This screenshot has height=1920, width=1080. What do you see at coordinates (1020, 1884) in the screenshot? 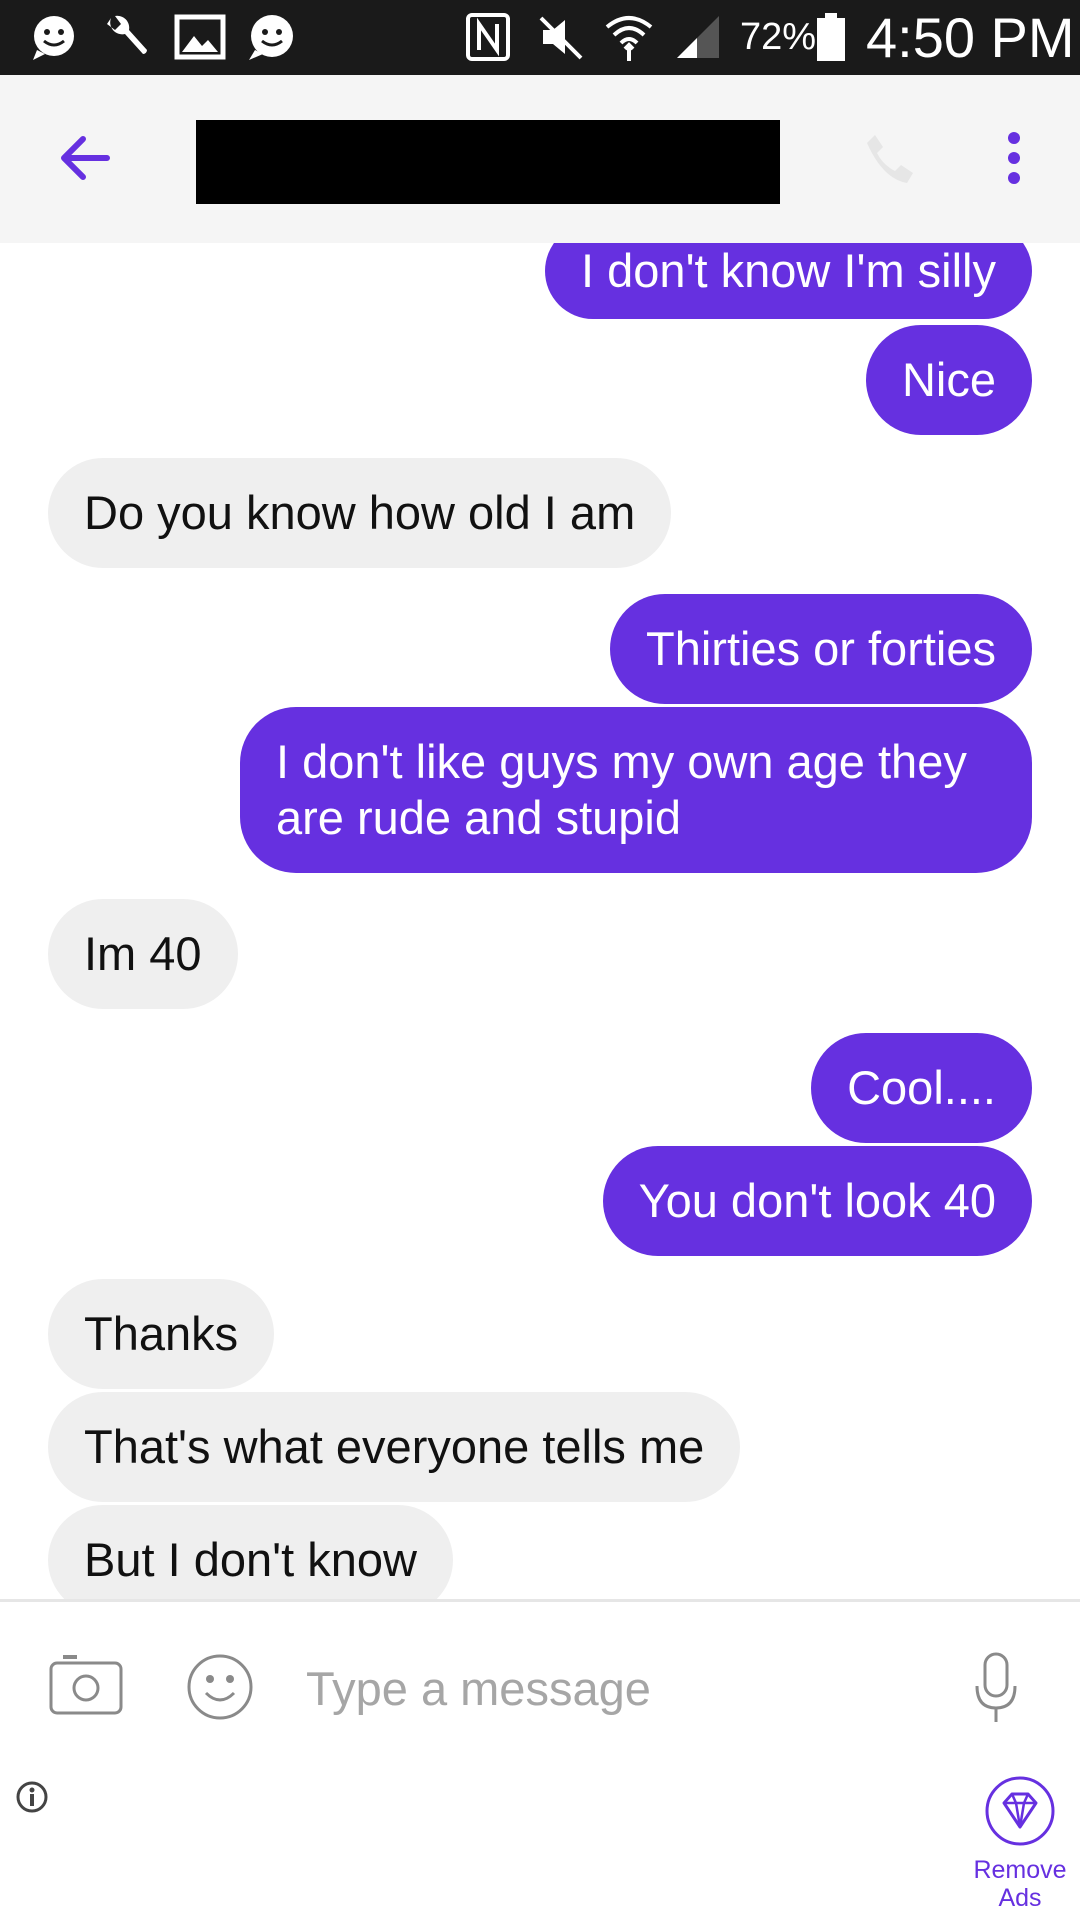
I see `remove-ads-label: Remove Ads` at bounding box center [1020, 1884].